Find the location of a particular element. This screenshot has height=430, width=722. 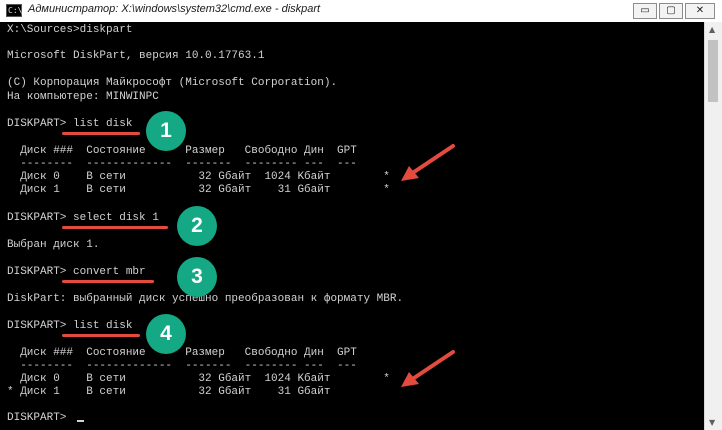

scroll-up-arrow-icon: ▲ is located at coordinates (712, 29).